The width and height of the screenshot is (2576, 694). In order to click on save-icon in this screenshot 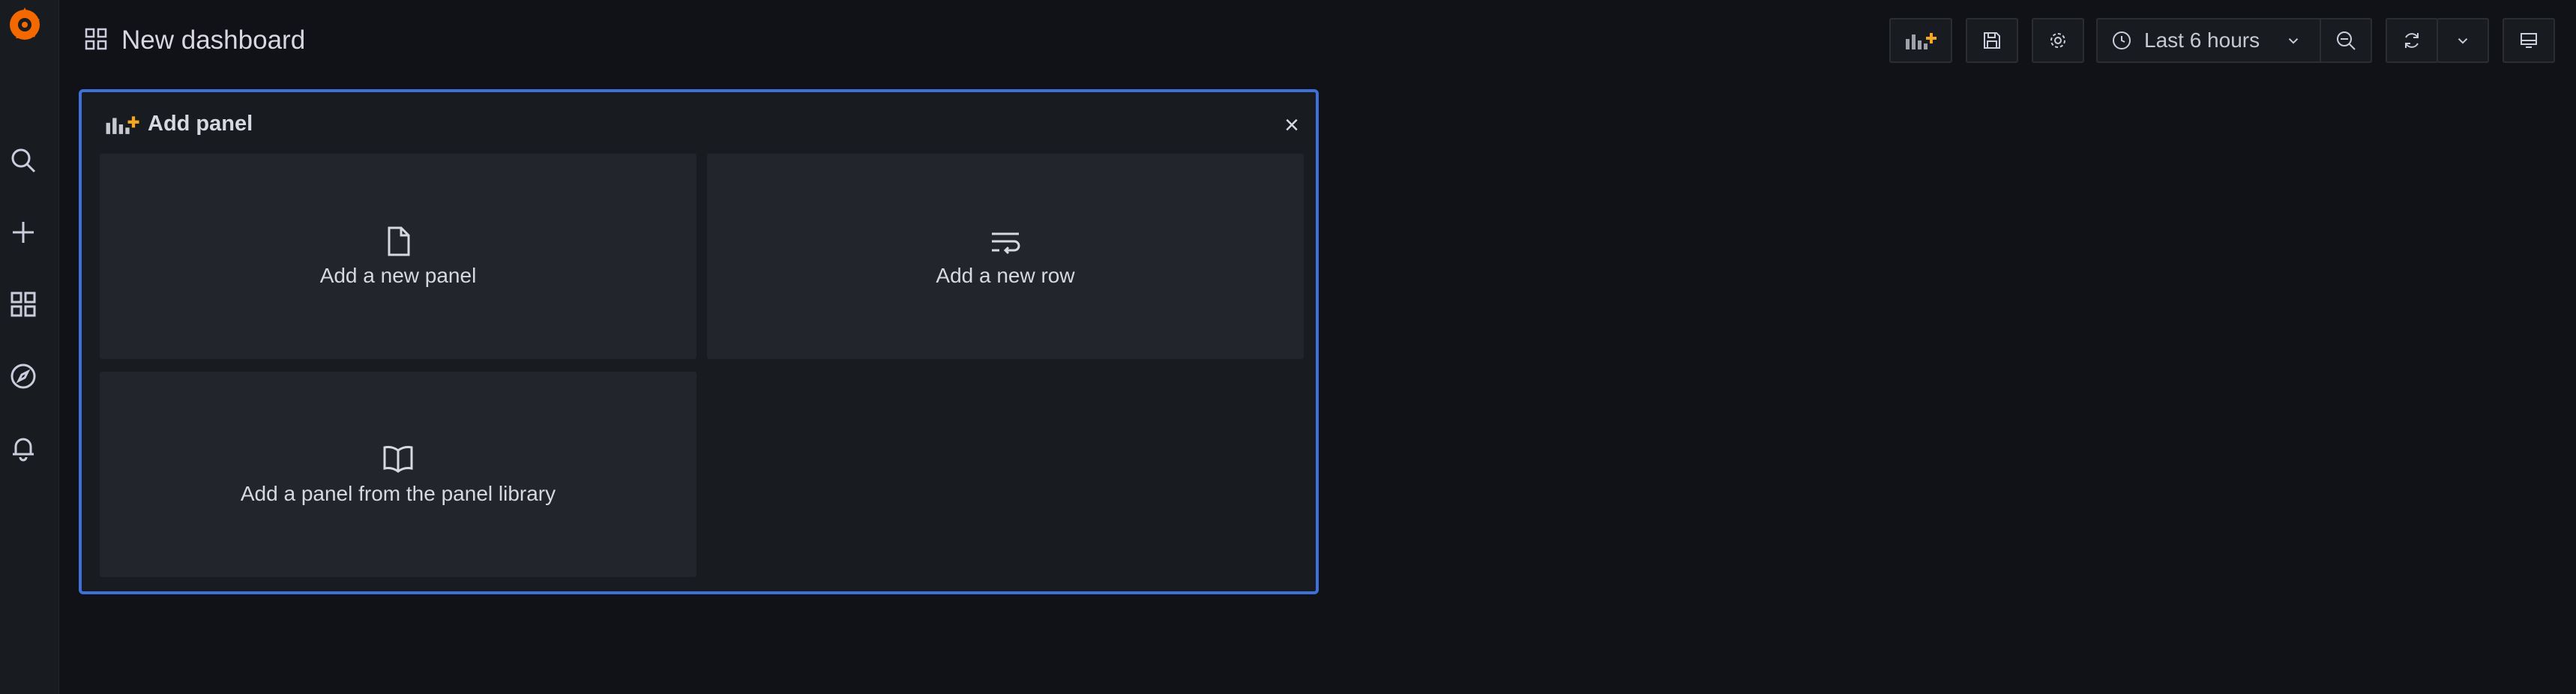, I will do `click(1992, 40)`.